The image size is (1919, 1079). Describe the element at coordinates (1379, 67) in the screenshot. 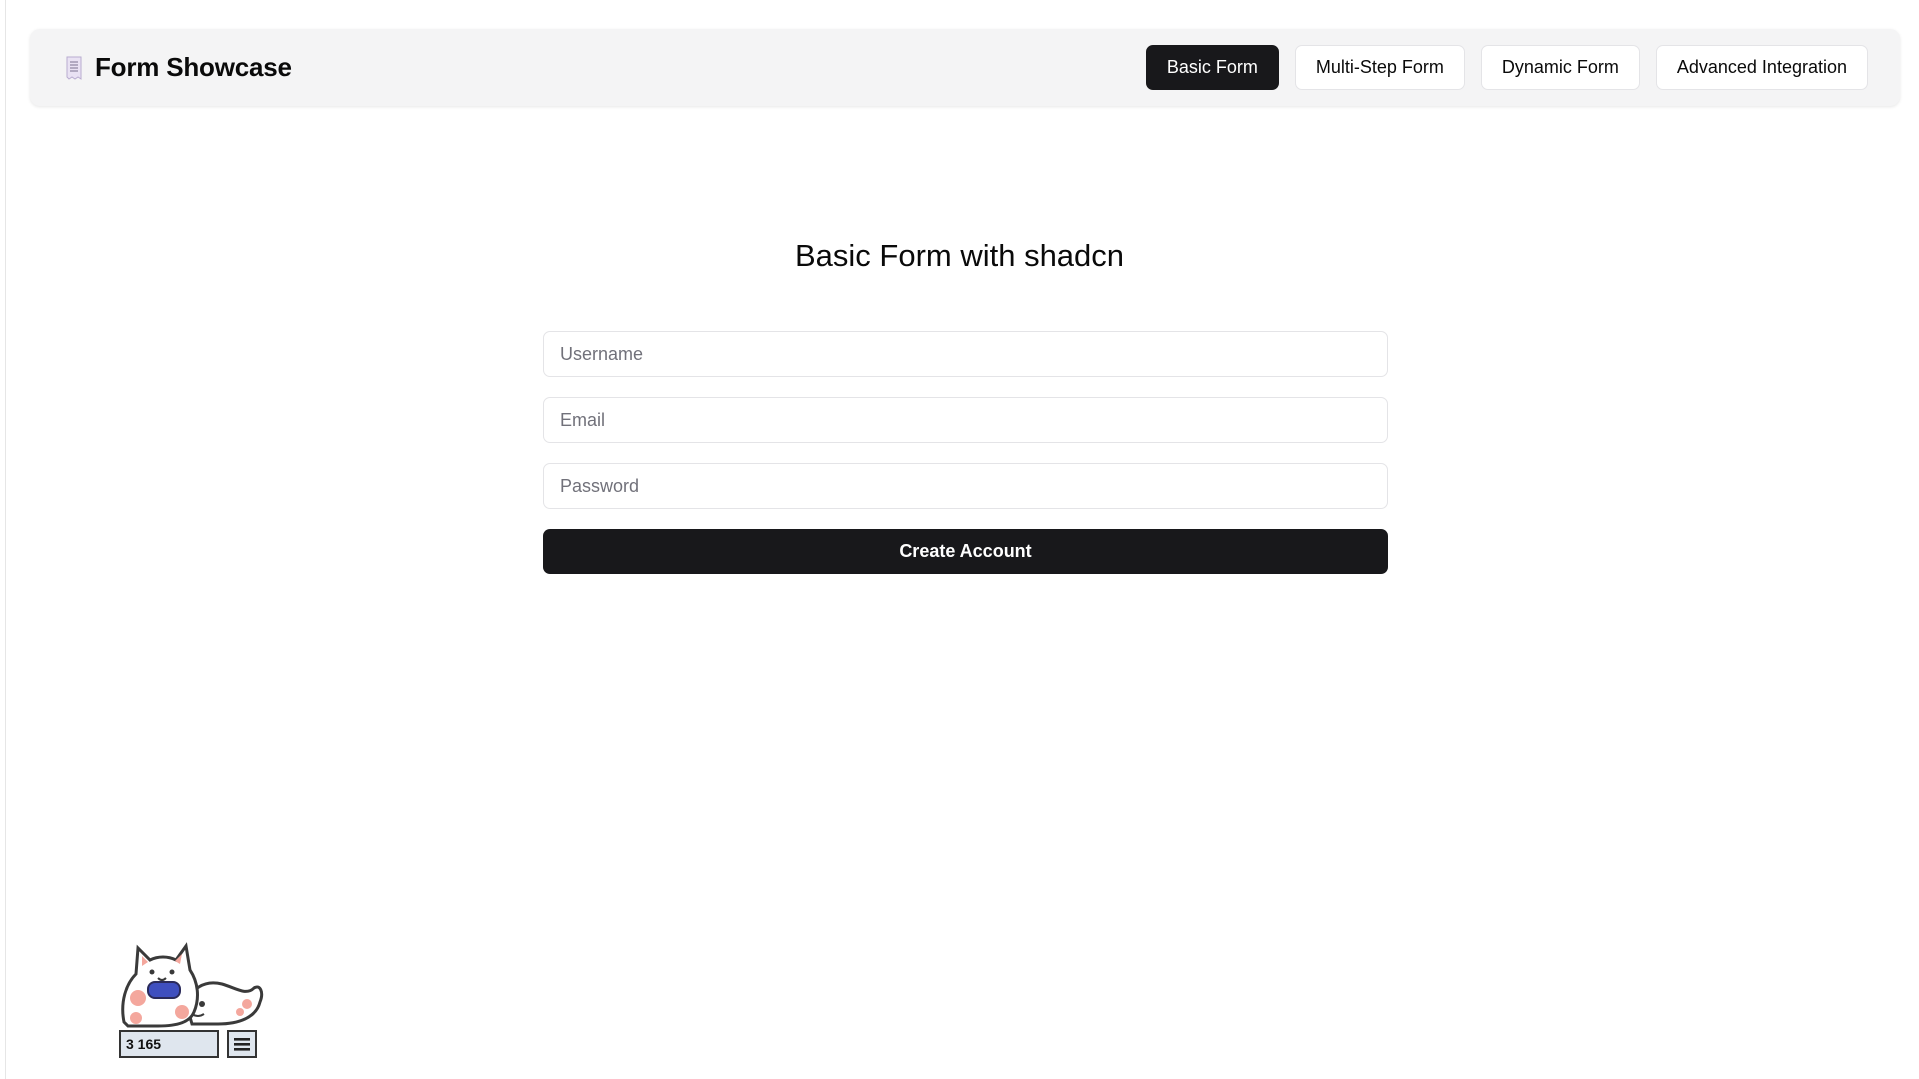

I see `nav-multi-step-form-button: Multi-Step Form` at that location.